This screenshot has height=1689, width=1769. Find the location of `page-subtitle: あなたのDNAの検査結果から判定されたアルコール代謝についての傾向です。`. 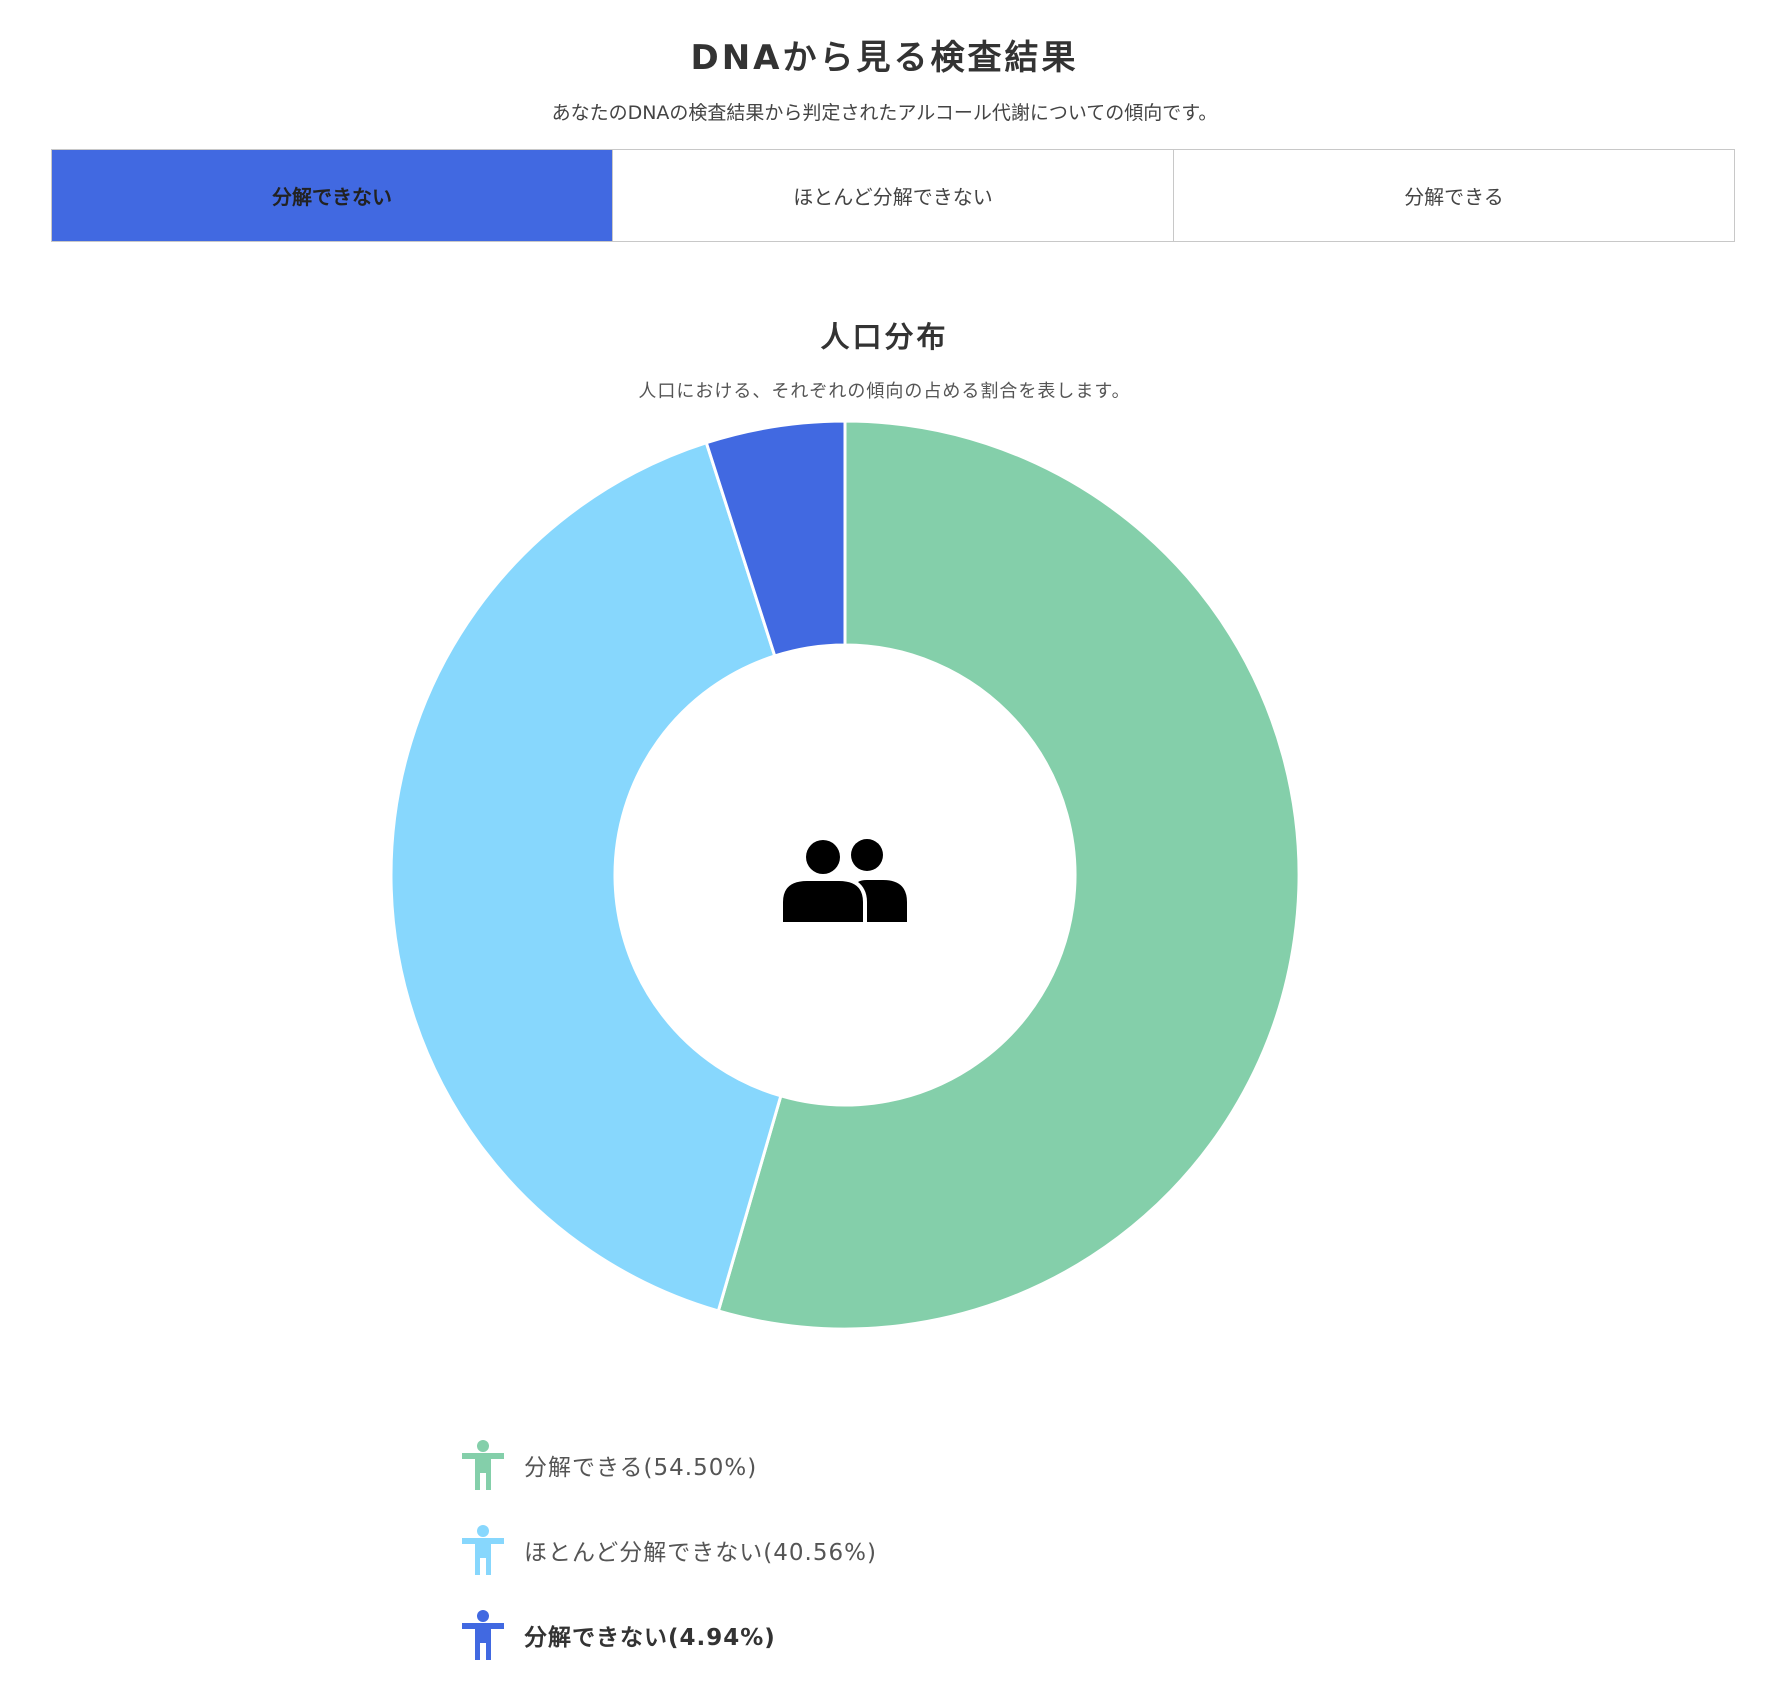

page-subtitle: あなたのDNAの検査結果から判定されたアルコール代謝についての傾向です。 is located at coordinates (884, 113).